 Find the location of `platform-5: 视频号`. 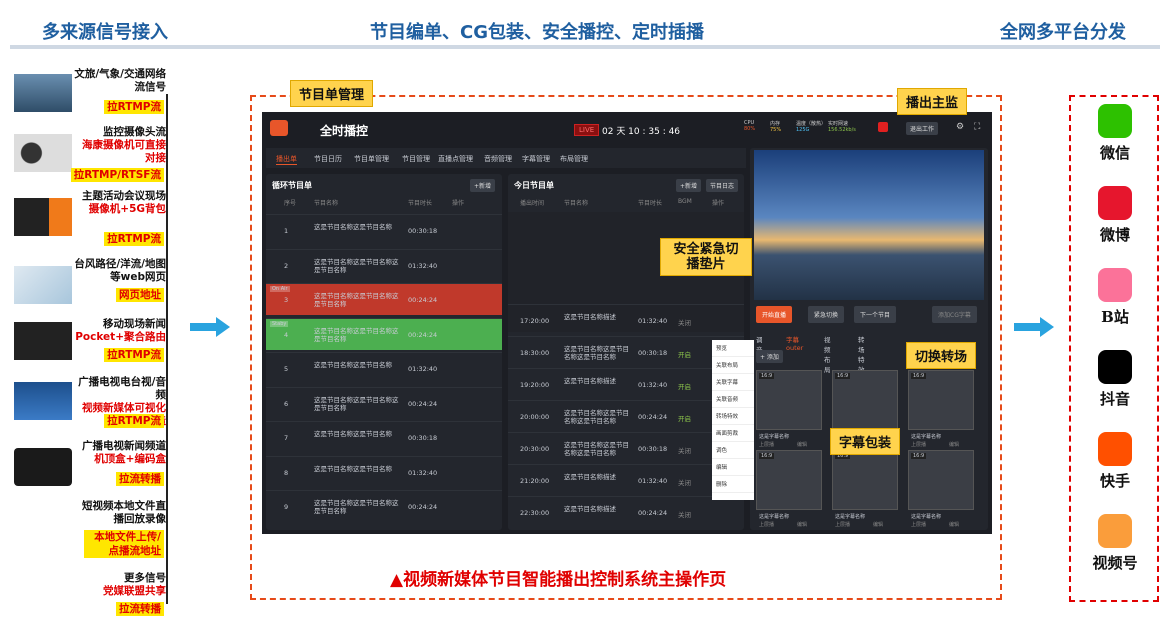

platform-5: 视频号 is located at coordinates (1115, 543).